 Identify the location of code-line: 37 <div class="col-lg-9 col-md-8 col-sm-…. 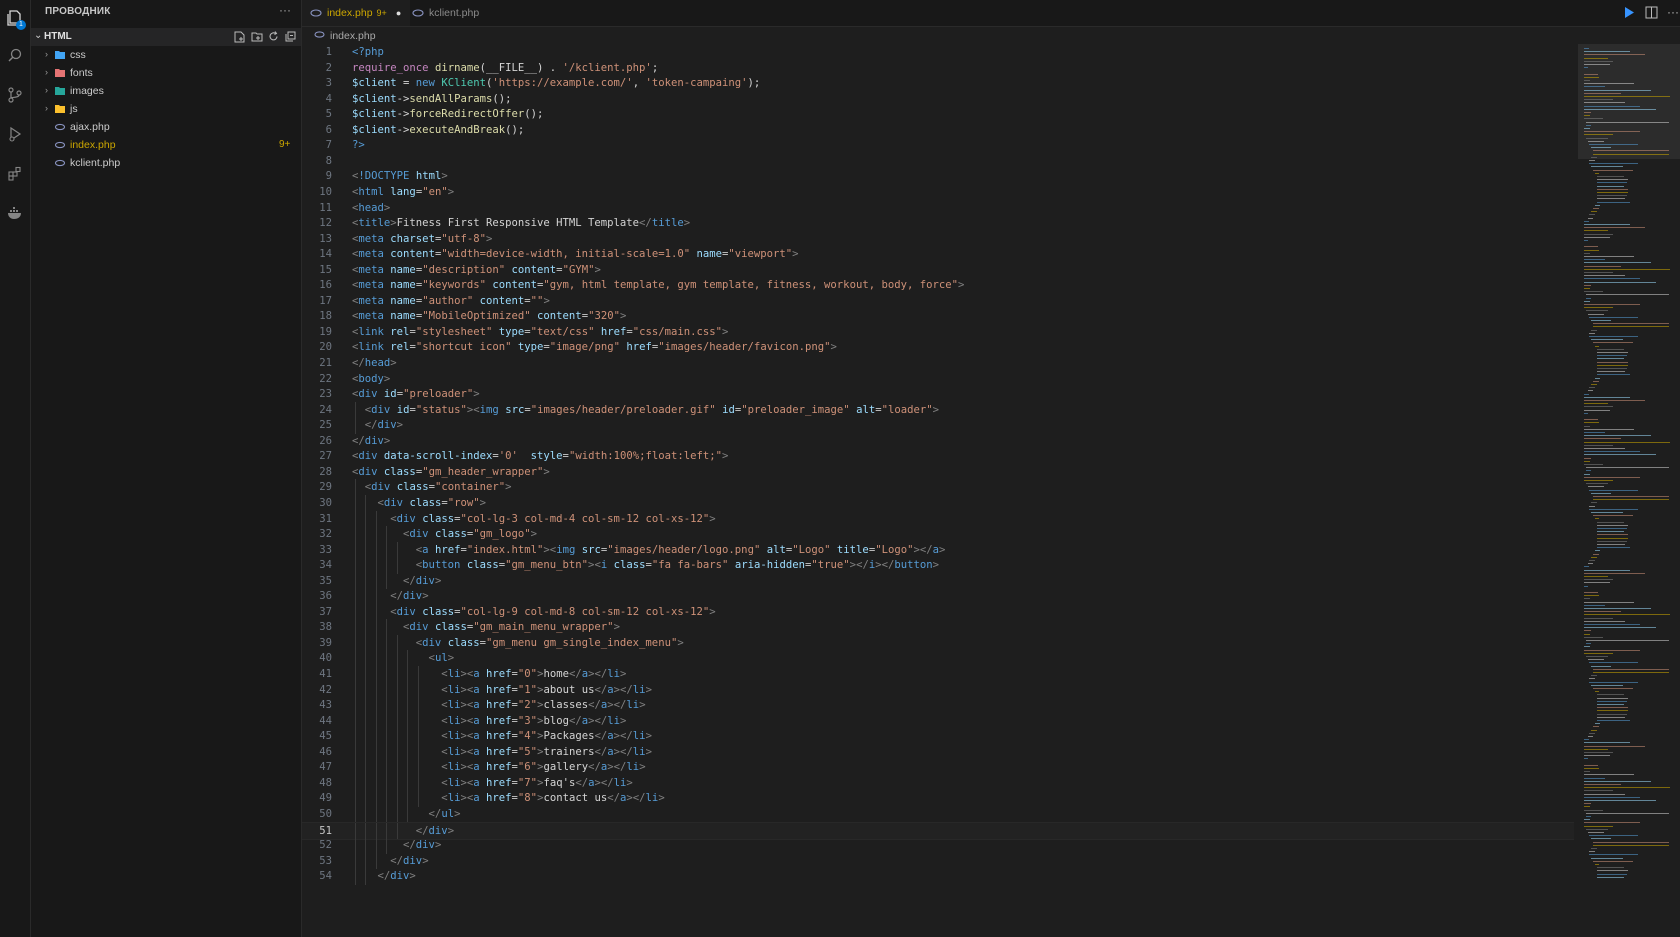
(938, 612).